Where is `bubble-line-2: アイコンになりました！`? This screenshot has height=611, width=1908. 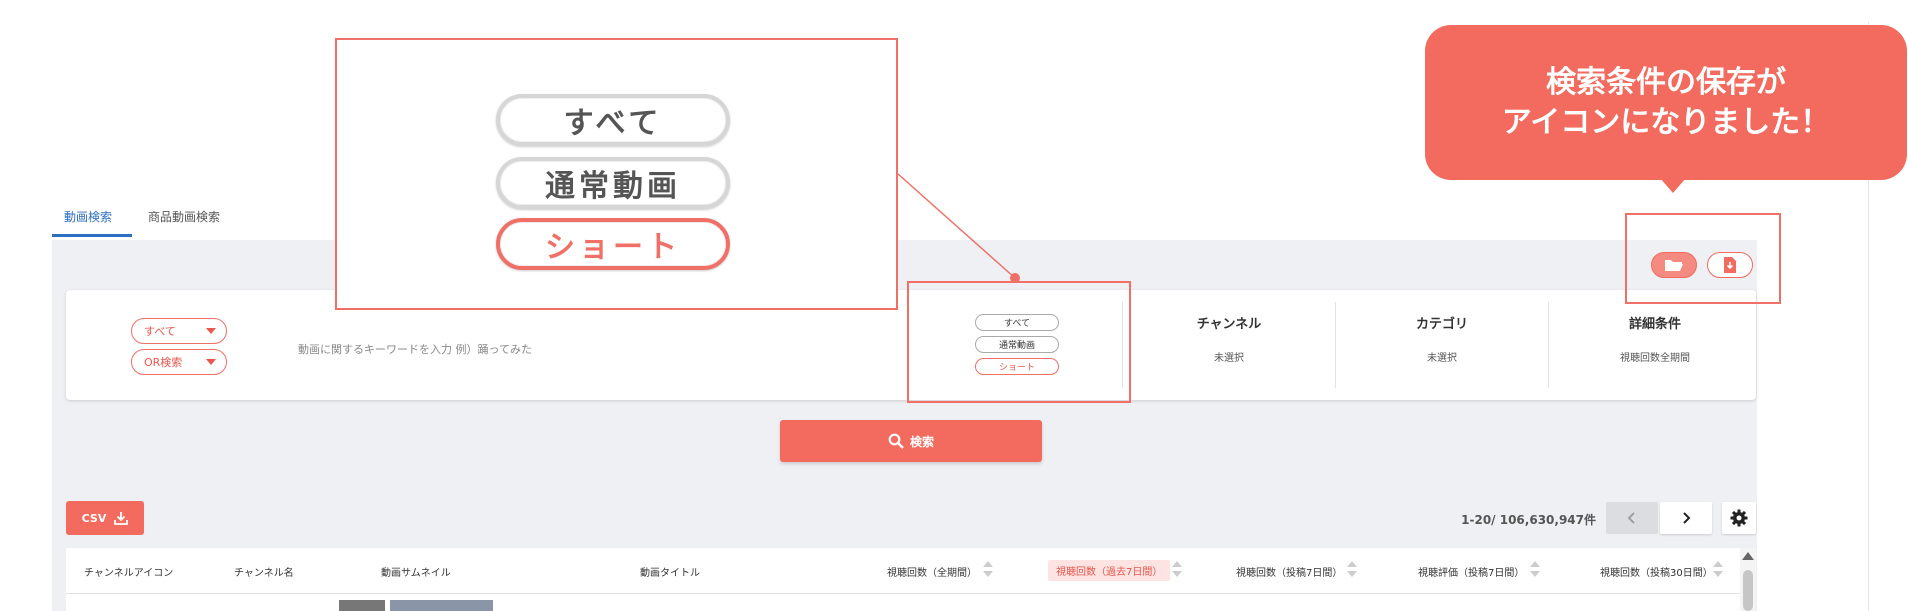 bubble-line-2: アイコンになりました！ is located at coordinates (1666, 122).